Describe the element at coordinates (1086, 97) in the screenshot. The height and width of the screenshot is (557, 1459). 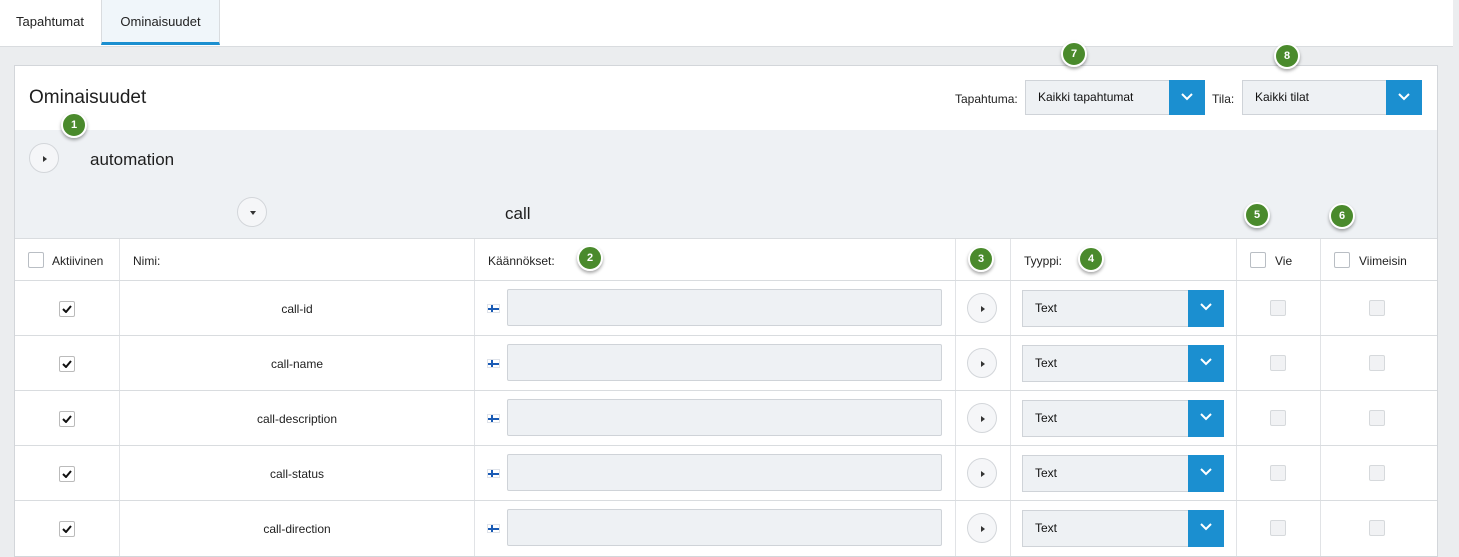
I see `event-filter-value: Kaikki tapahtumat` at that location.